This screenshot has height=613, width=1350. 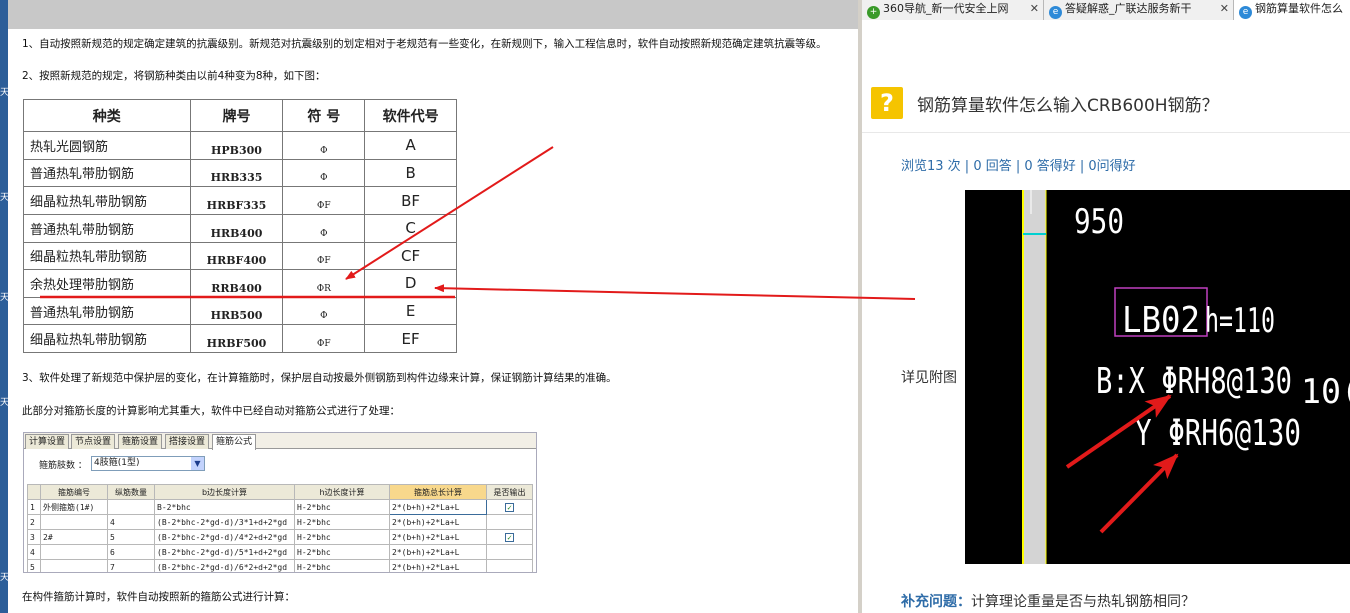 What do you see at coordinates (1194, 381) in the screenshot?
I see `cad-rebar-bx: B:X ΦRH8@130` at bounding box center [1194, 381].